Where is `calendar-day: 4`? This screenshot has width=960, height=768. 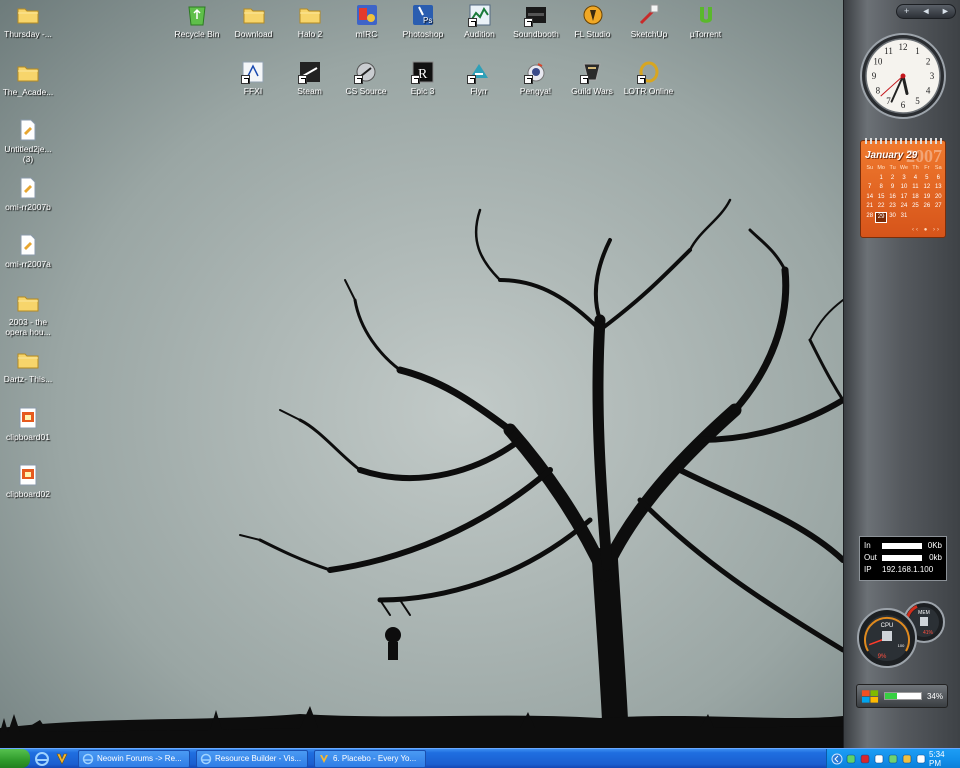
calendar-day: 4 is located at coordinates (915, 179).